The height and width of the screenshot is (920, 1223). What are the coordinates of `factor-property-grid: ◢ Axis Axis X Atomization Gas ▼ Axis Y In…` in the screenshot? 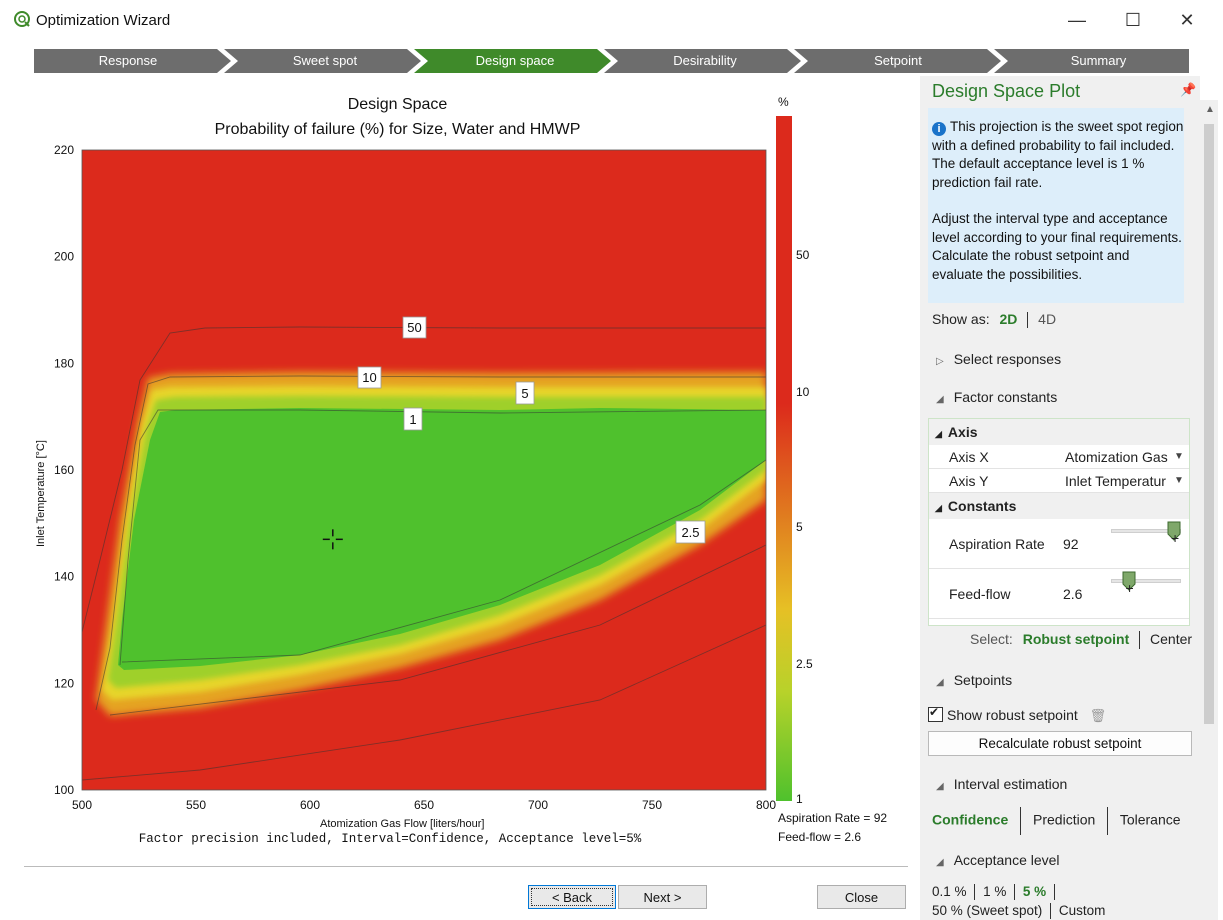 It's located at (1059, 522).